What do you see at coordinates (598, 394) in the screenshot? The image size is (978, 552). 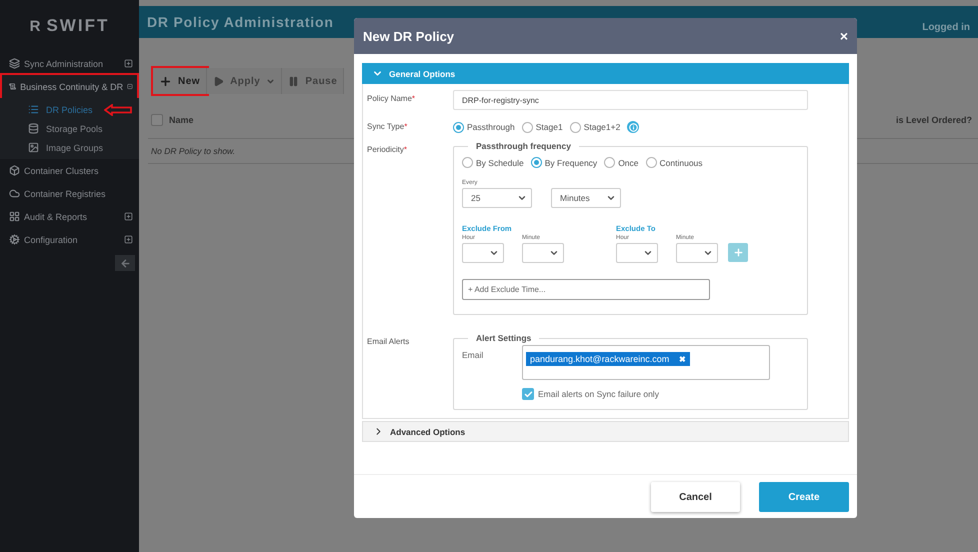 I see `checkbox-label: Email alerts on Sync failure only` at bounding box center [598, 394].